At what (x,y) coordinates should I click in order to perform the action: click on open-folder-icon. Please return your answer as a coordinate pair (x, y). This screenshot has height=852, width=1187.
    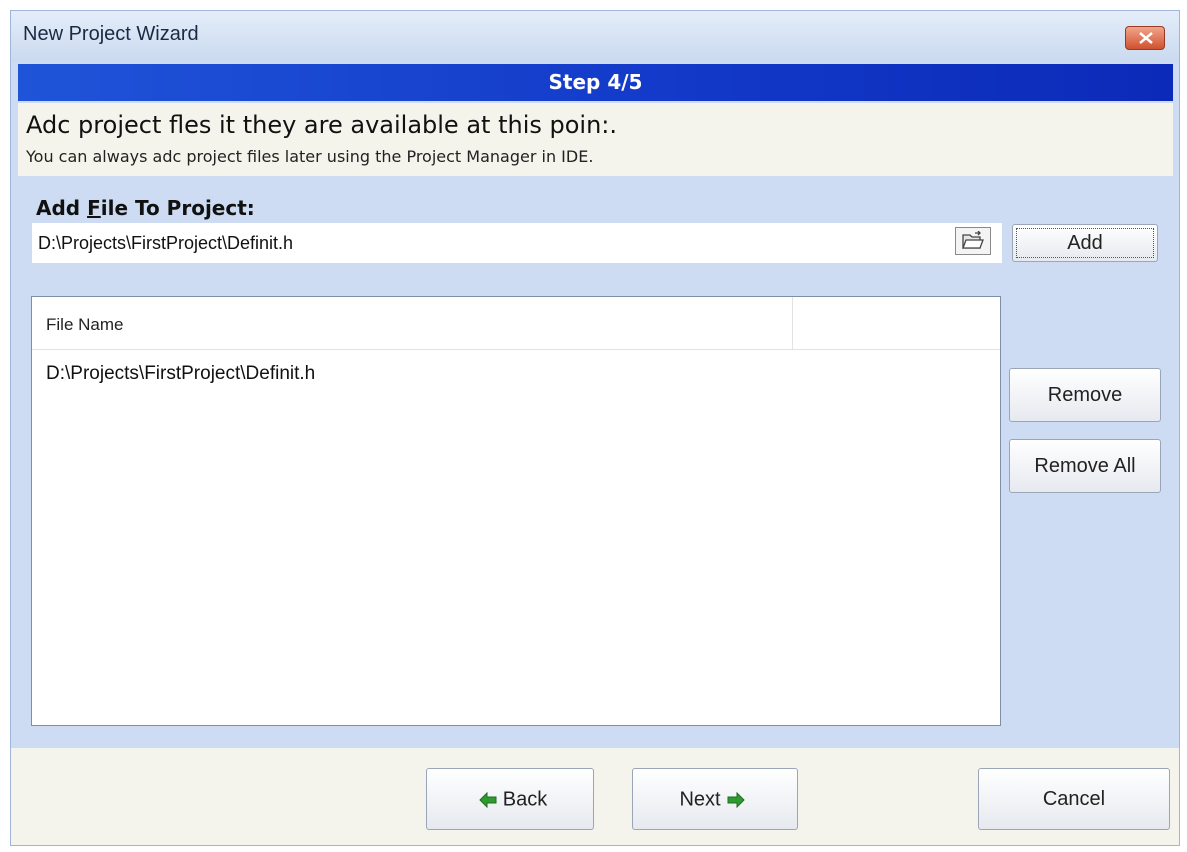
    Looking at the image, I should click on (973, 240).